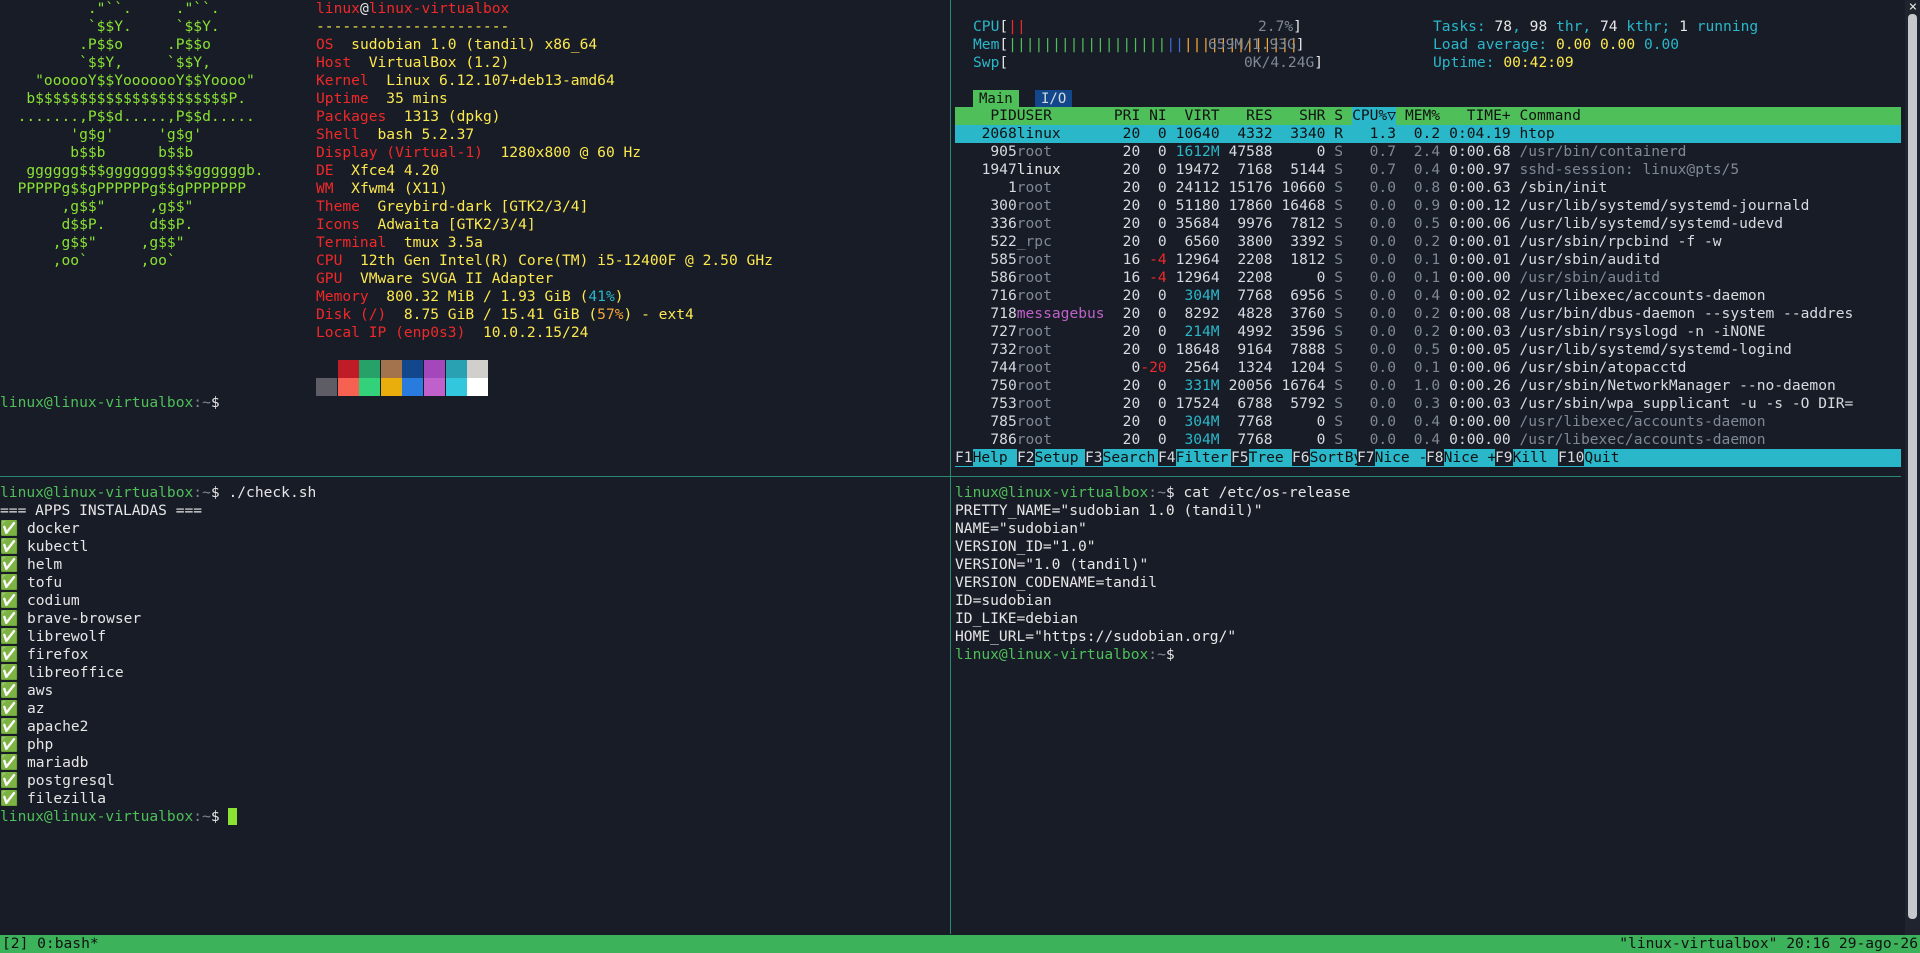 Image resolution: width=1920 pixels, height=953 pixels. I want to click on check-header: === APPS INSTALADAS ===, so click(101, 510).